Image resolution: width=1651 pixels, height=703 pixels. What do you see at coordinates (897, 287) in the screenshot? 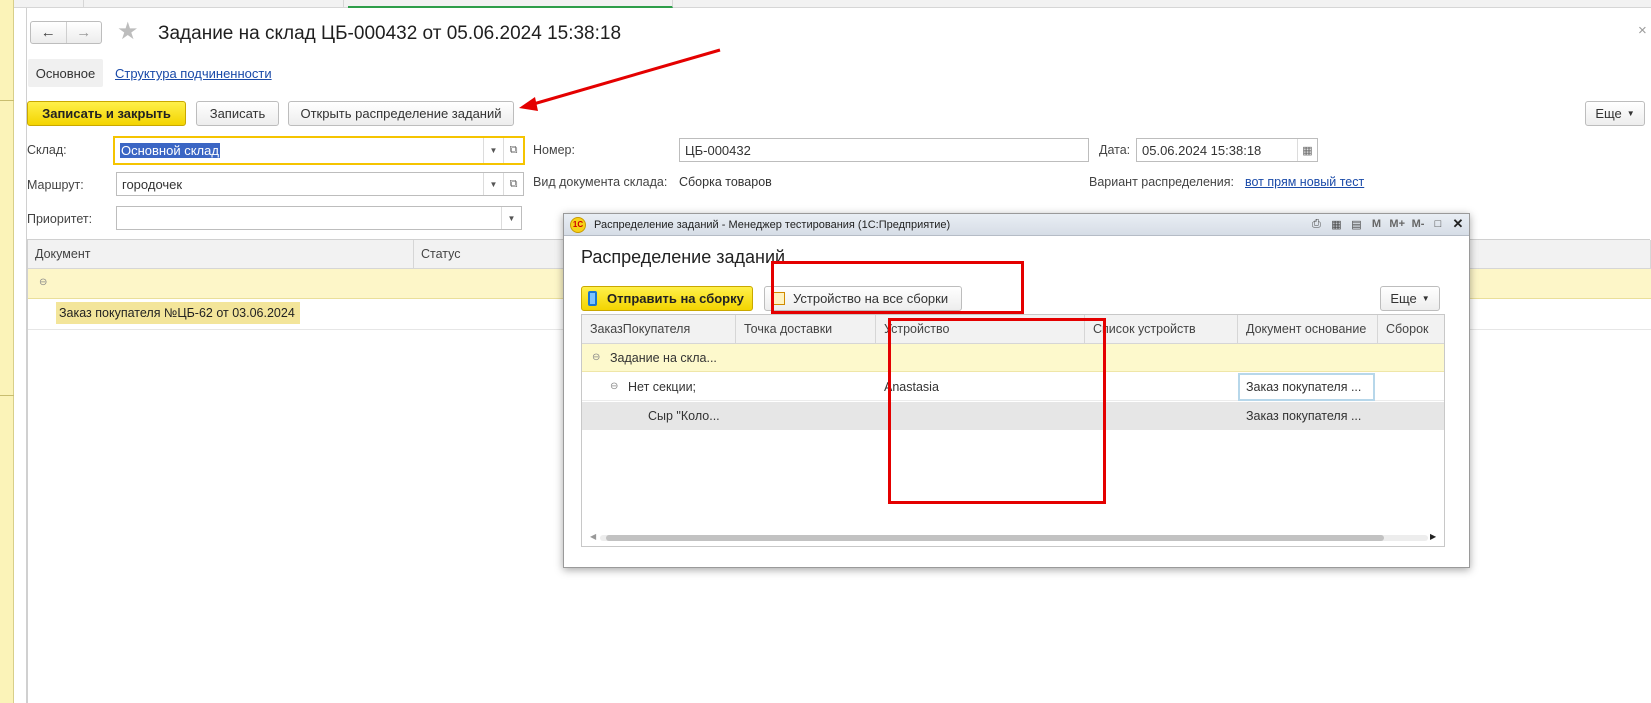
I see `annotation-box-device-button` at bounding box center [897, 287].